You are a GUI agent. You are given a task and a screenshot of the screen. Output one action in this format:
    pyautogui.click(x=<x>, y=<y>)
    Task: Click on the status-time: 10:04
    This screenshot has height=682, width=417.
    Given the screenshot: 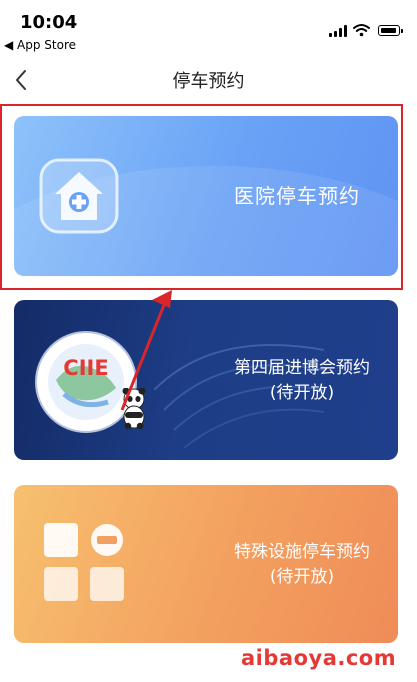 What is the action you would take?
    pyautogui.click(x=49, y=22)
    